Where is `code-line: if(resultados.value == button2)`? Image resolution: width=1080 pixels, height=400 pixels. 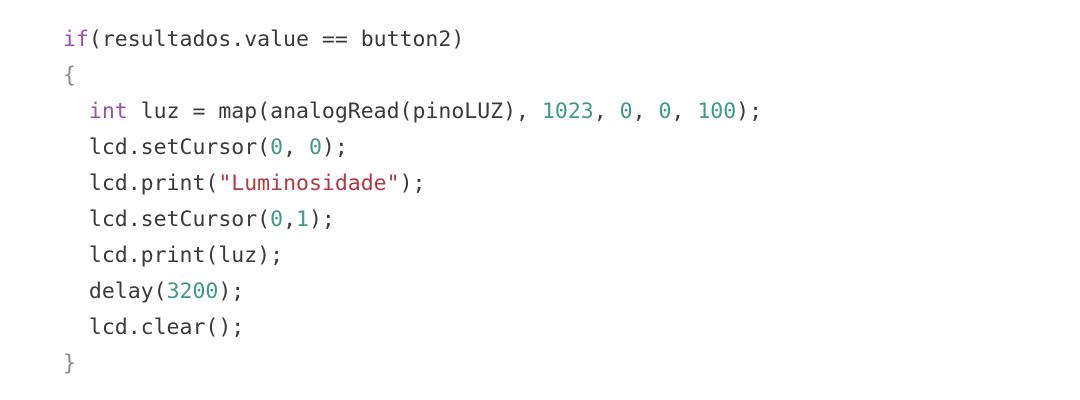 code-line: if(resultados.value == button2) is located at coordinates (412, 40).